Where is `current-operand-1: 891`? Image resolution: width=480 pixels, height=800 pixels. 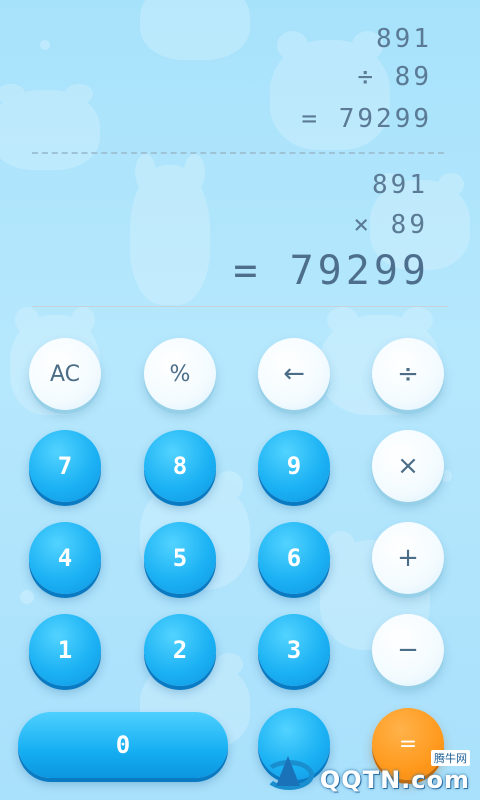
current-operand-1: 891 is located at coordinates (400, 185).